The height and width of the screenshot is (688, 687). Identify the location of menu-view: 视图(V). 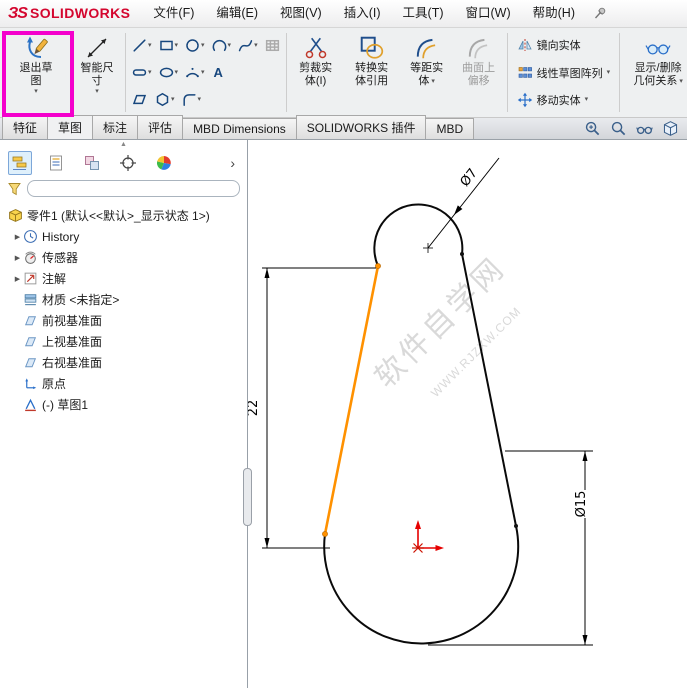
(301, 13).